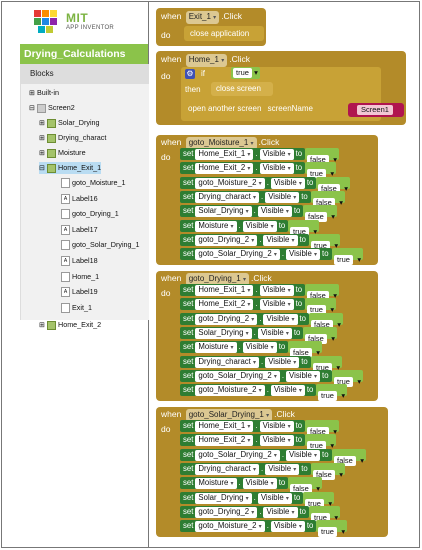 The height and width of the screenshot is (550, 422). I want to click on exit-click-event-block: when Exit_1 ▾ .Click do close application, so click(211, 27).